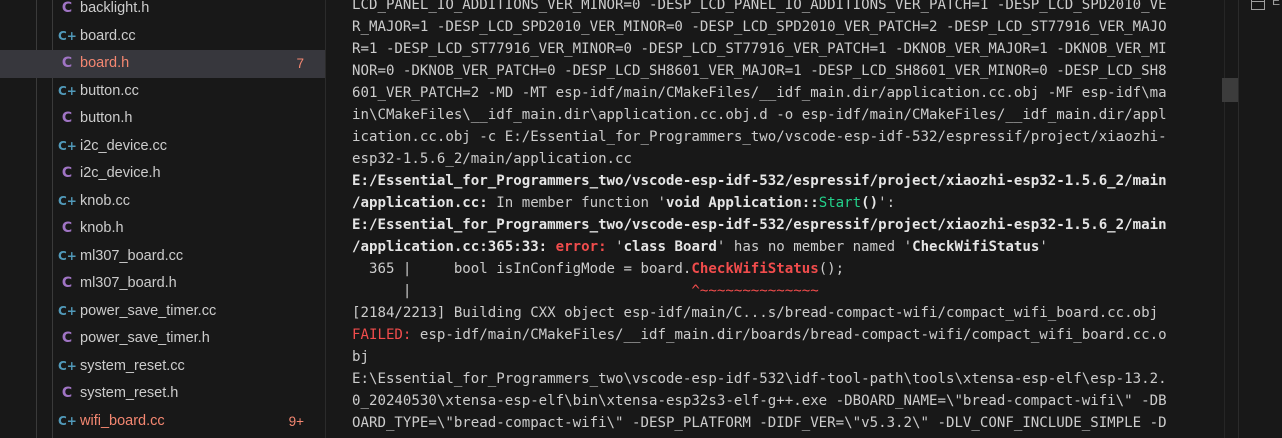  What do you see at coordinates (1260, 219) in the screenshot?
I see `right-panel-strip` at bounding box center [1260, 219].